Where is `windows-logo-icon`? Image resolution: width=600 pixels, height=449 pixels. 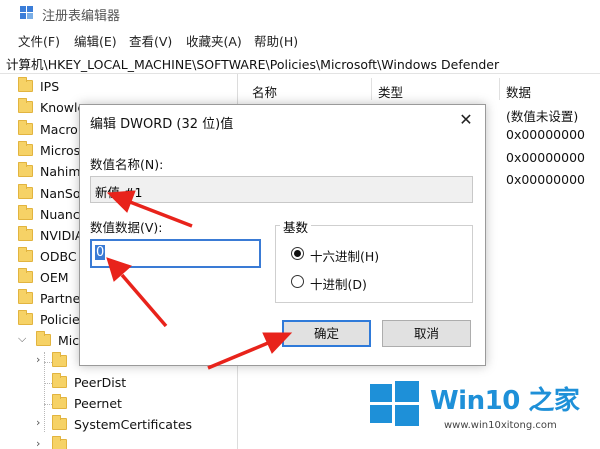 windows-logo-icon is located at coordinates (395, 403).